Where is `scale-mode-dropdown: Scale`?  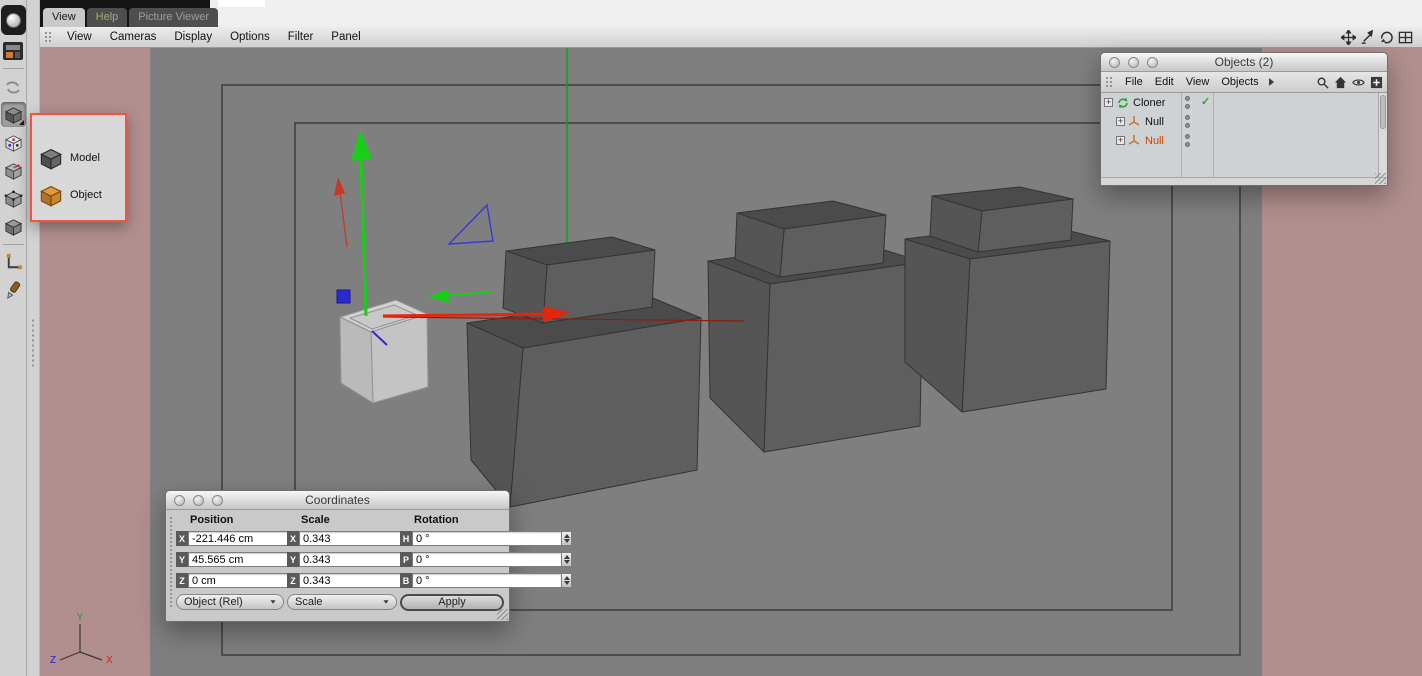 scale-mode-dropdown: Scale is located at coordinates (342, 602).